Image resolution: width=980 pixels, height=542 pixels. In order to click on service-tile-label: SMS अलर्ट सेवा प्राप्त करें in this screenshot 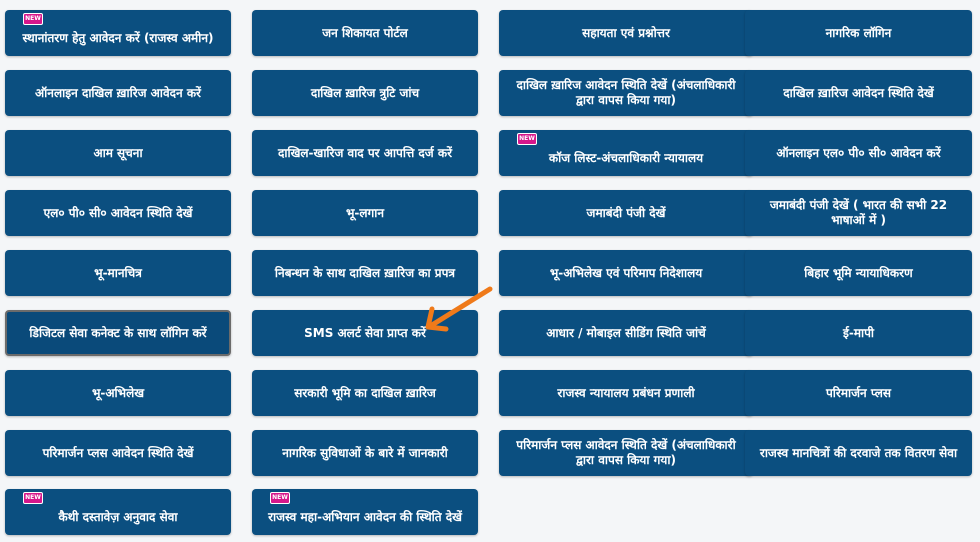, I will do `click(365, 332)`.